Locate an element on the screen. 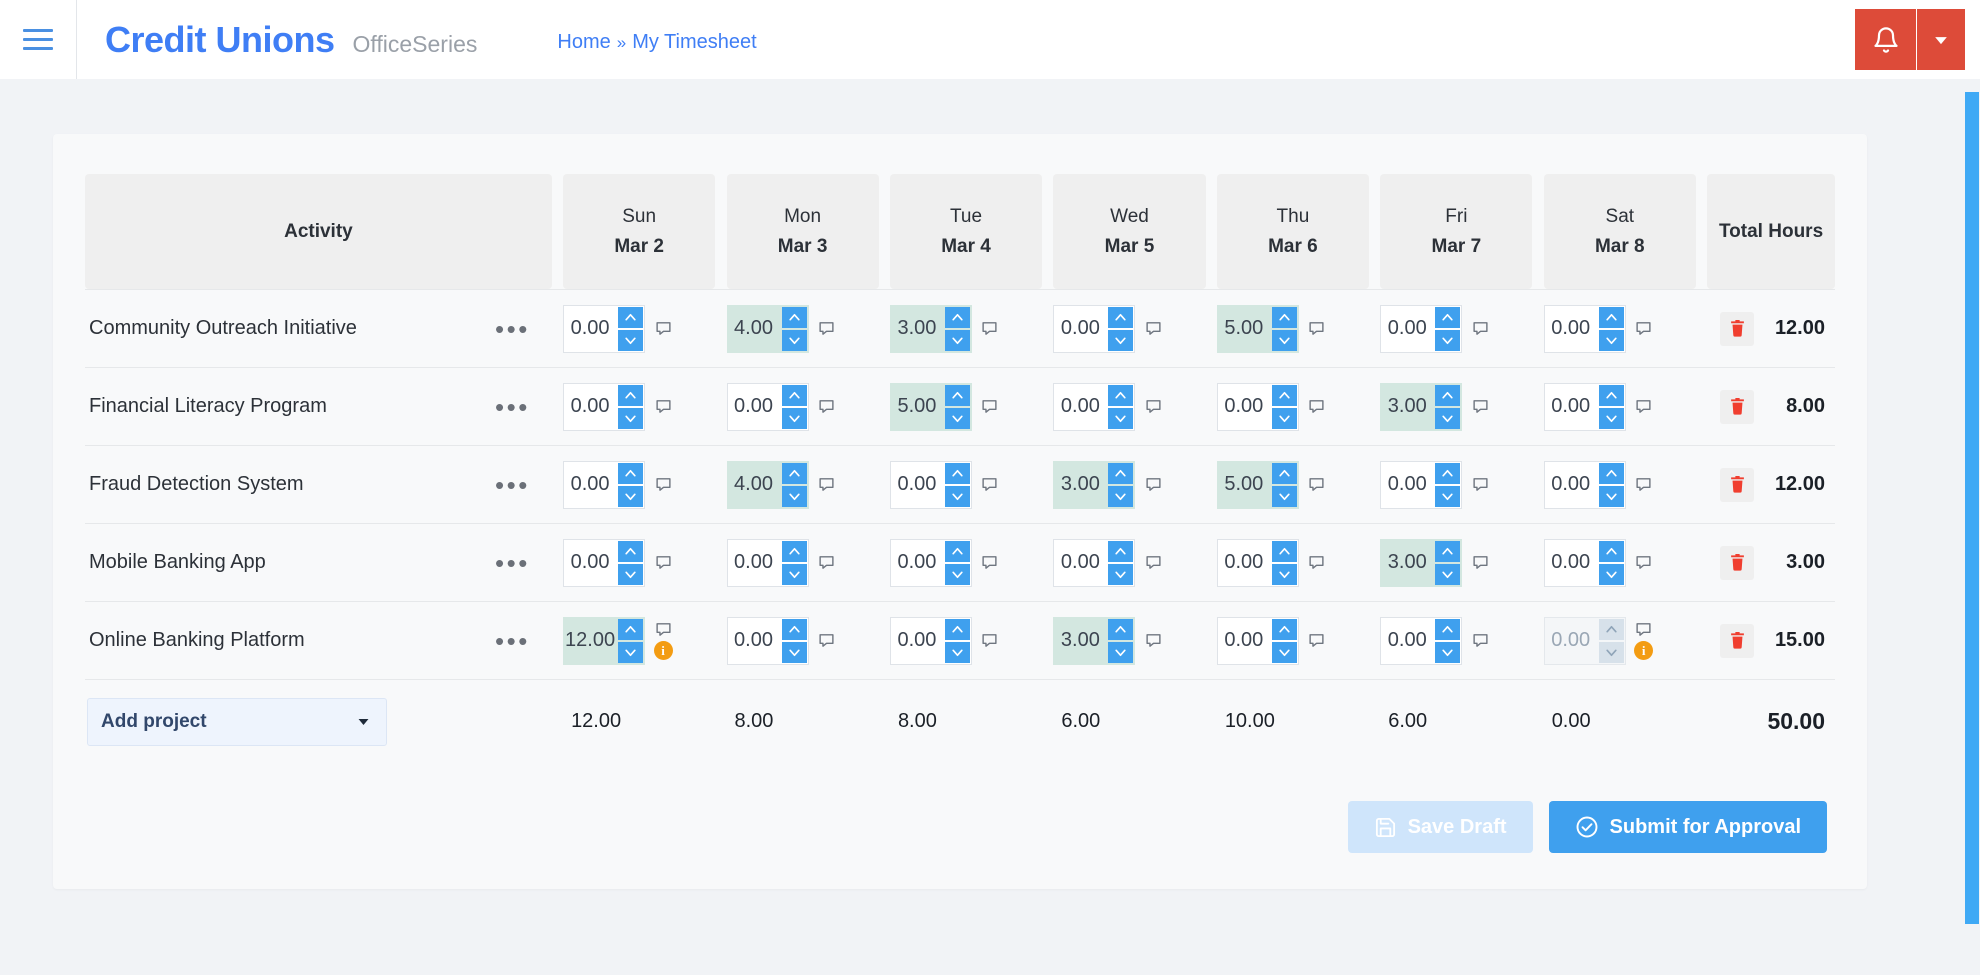 This screenshot has width=1980, height=975. hours-input: 4.00 is located at coordinates (755, 485).